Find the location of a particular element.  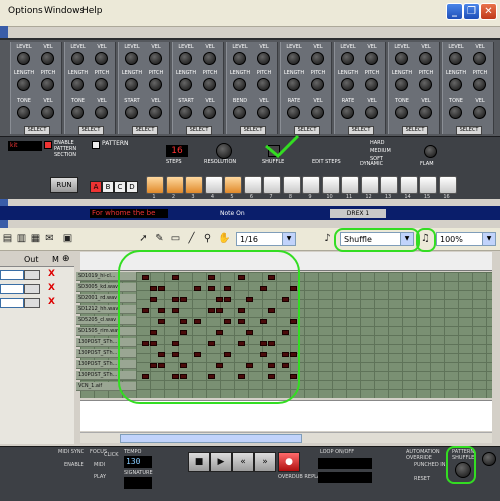

stop-button: ■ is located at coordinates (199, 462).